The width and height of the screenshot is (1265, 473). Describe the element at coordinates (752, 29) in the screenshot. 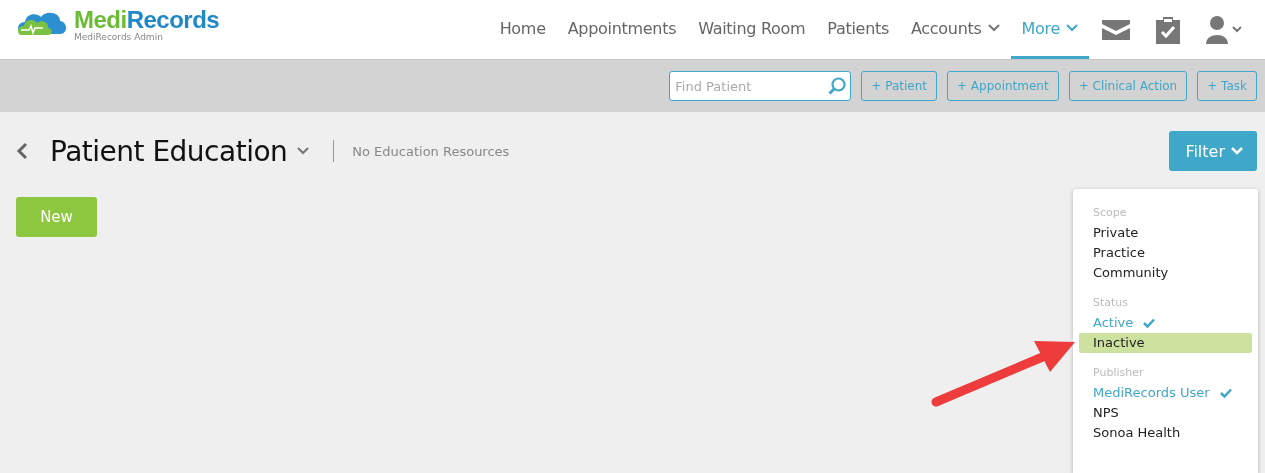

I see `nav-link: Waiting Room` at that location.